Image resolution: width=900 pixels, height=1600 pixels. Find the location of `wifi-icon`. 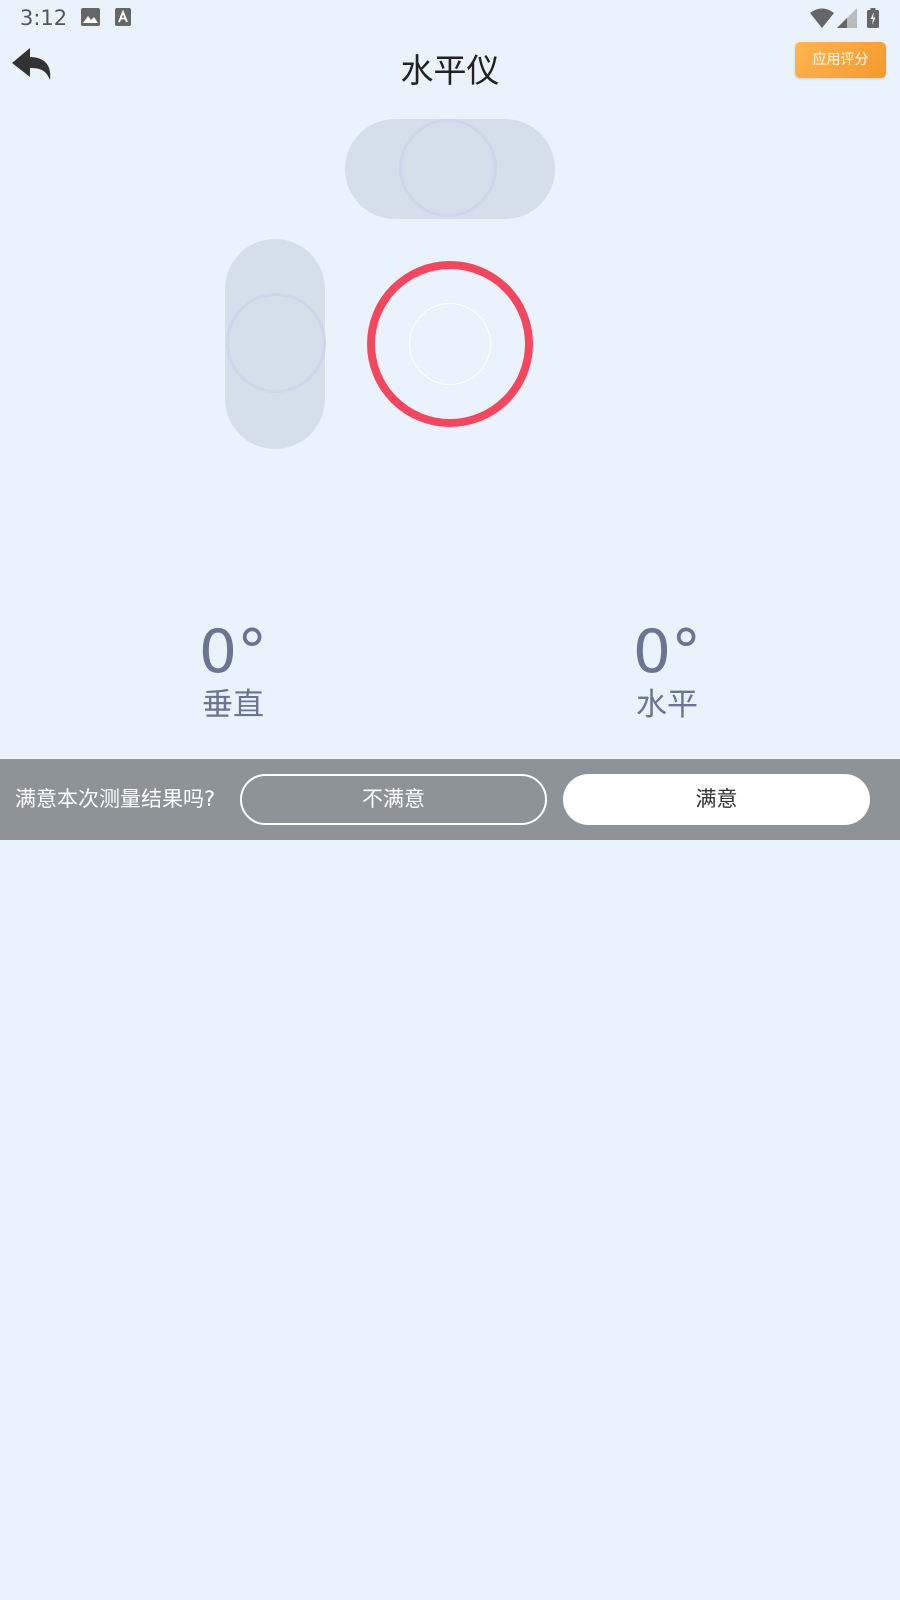

wifi-icon is located at coordinates (822, 20).